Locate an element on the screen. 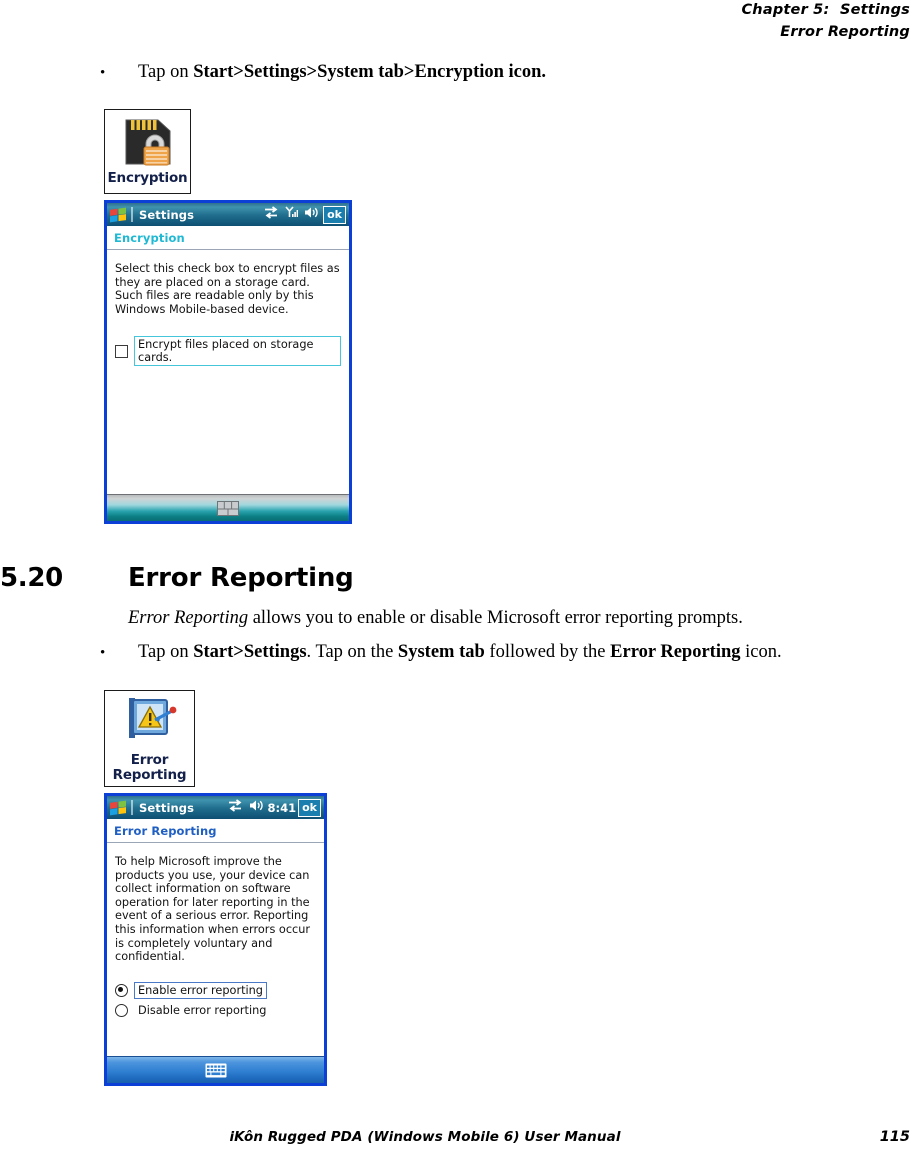 Image resolution: width=919 pixels, height=1161 pixels. device-screenshot-error-reporting: Settings 8:41 ok Error Reporting To help is located at coordinates (215, 939).